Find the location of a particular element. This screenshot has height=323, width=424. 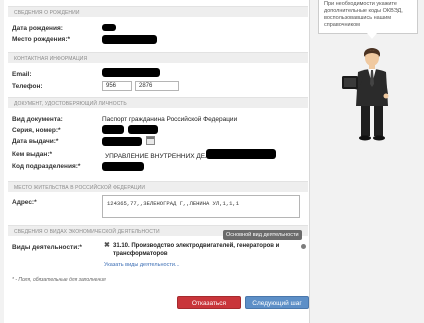

issued-by-value: УПРАВЛЕНИЕ ВНУТРЕННИХ ДЕЛ П is located at coordinates (160, 156).